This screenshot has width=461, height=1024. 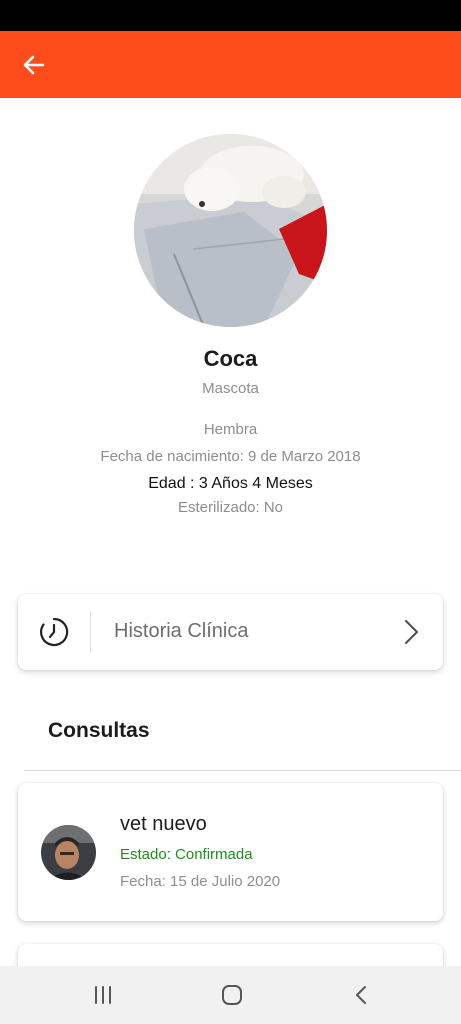 I want to click on nav-home-button, so click(x=232, y=995).